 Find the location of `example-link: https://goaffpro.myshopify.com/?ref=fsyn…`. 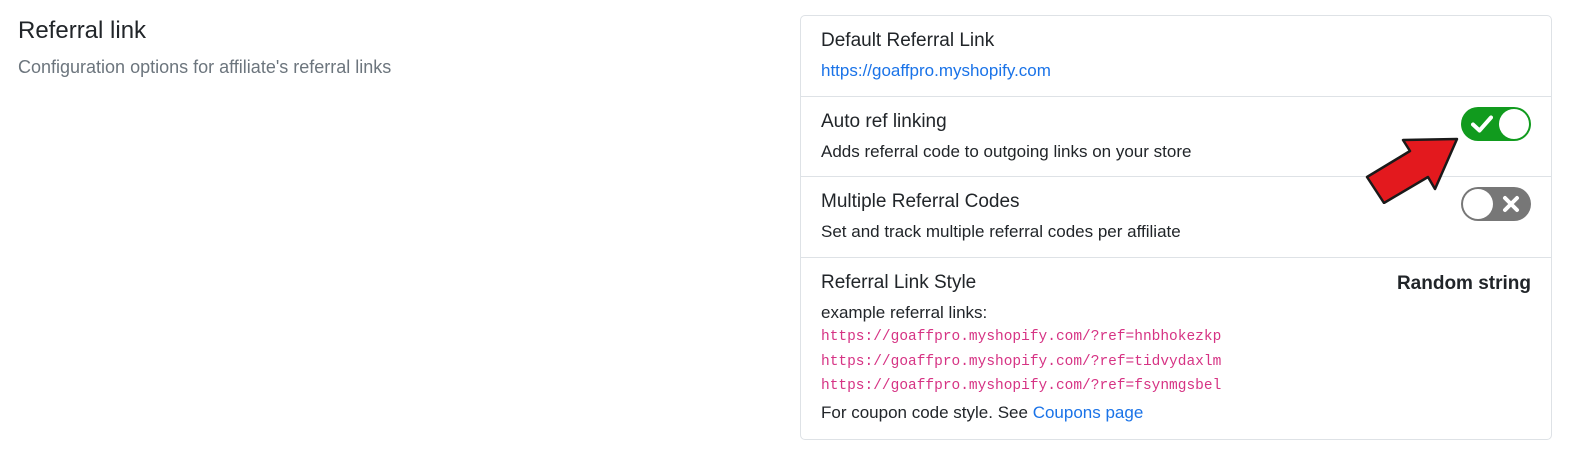

example-link: https://goaffpro.myshopify.com/?ref=fsyn… is located at coordinates (1021, 386).